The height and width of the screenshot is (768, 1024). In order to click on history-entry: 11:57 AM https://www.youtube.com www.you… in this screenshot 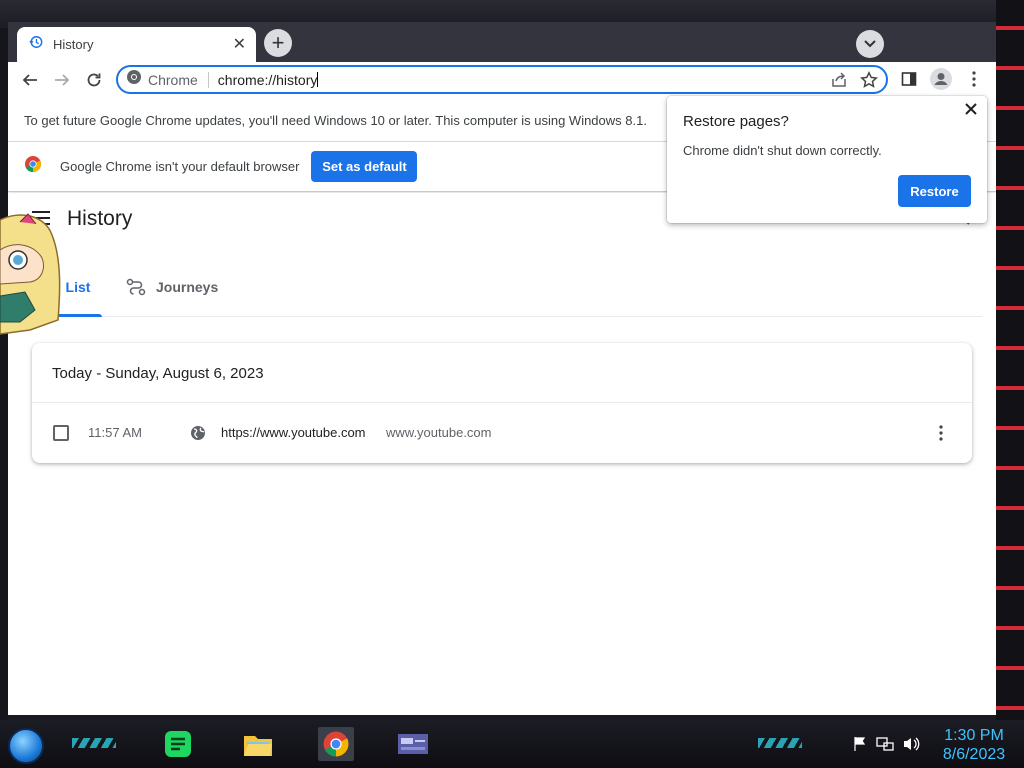, I will do `click(502, 433)`.